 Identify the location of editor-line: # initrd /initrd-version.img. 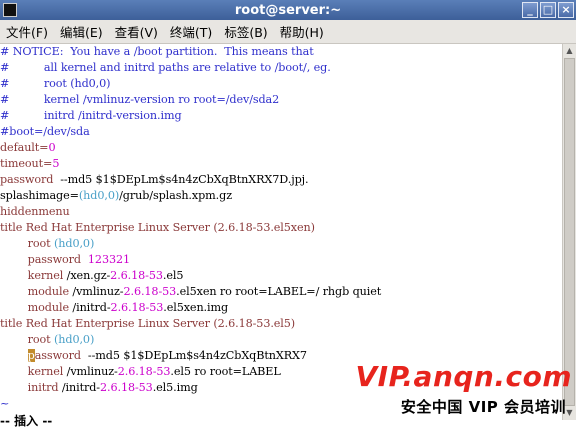
(91, 116).